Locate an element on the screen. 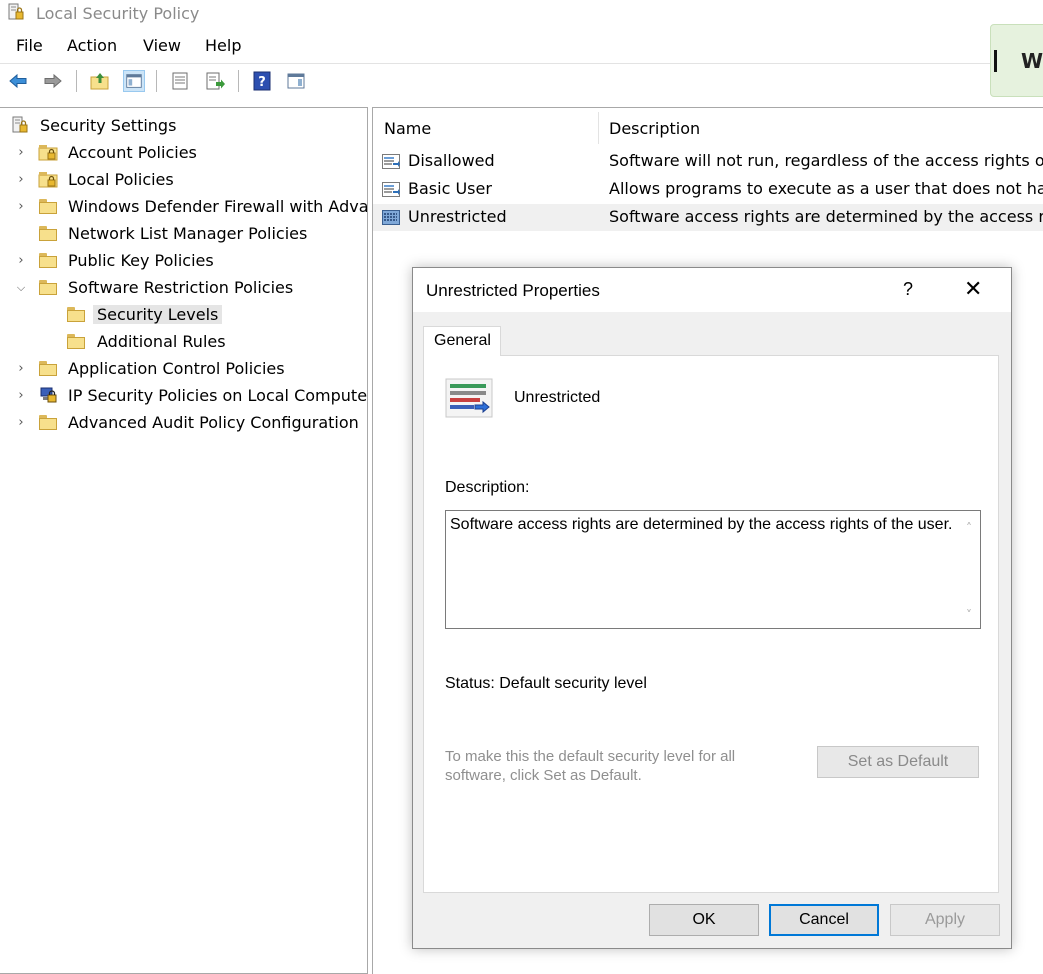 The image size is (1043, 974). tree-item-additional-rules: Additional Rules is located at coordinates (183, 343).